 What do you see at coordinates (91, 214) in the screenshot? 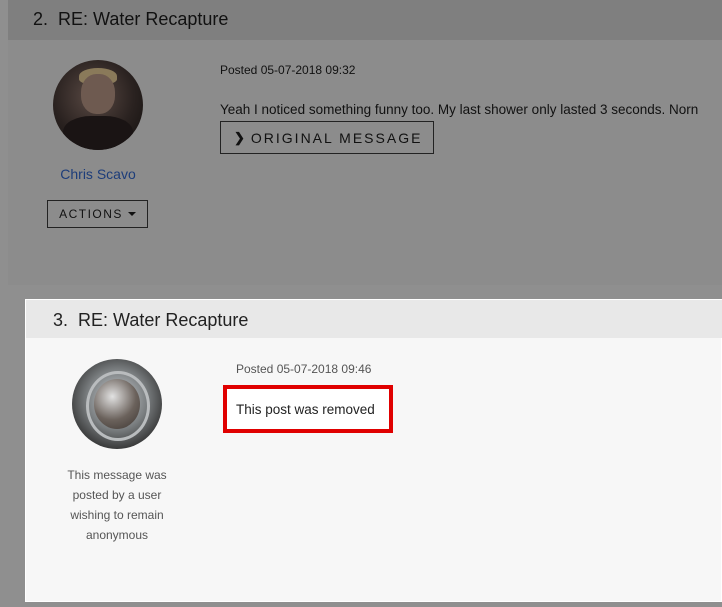
I see `actions-label: ACTIONS` at bounding box center [91, 214].